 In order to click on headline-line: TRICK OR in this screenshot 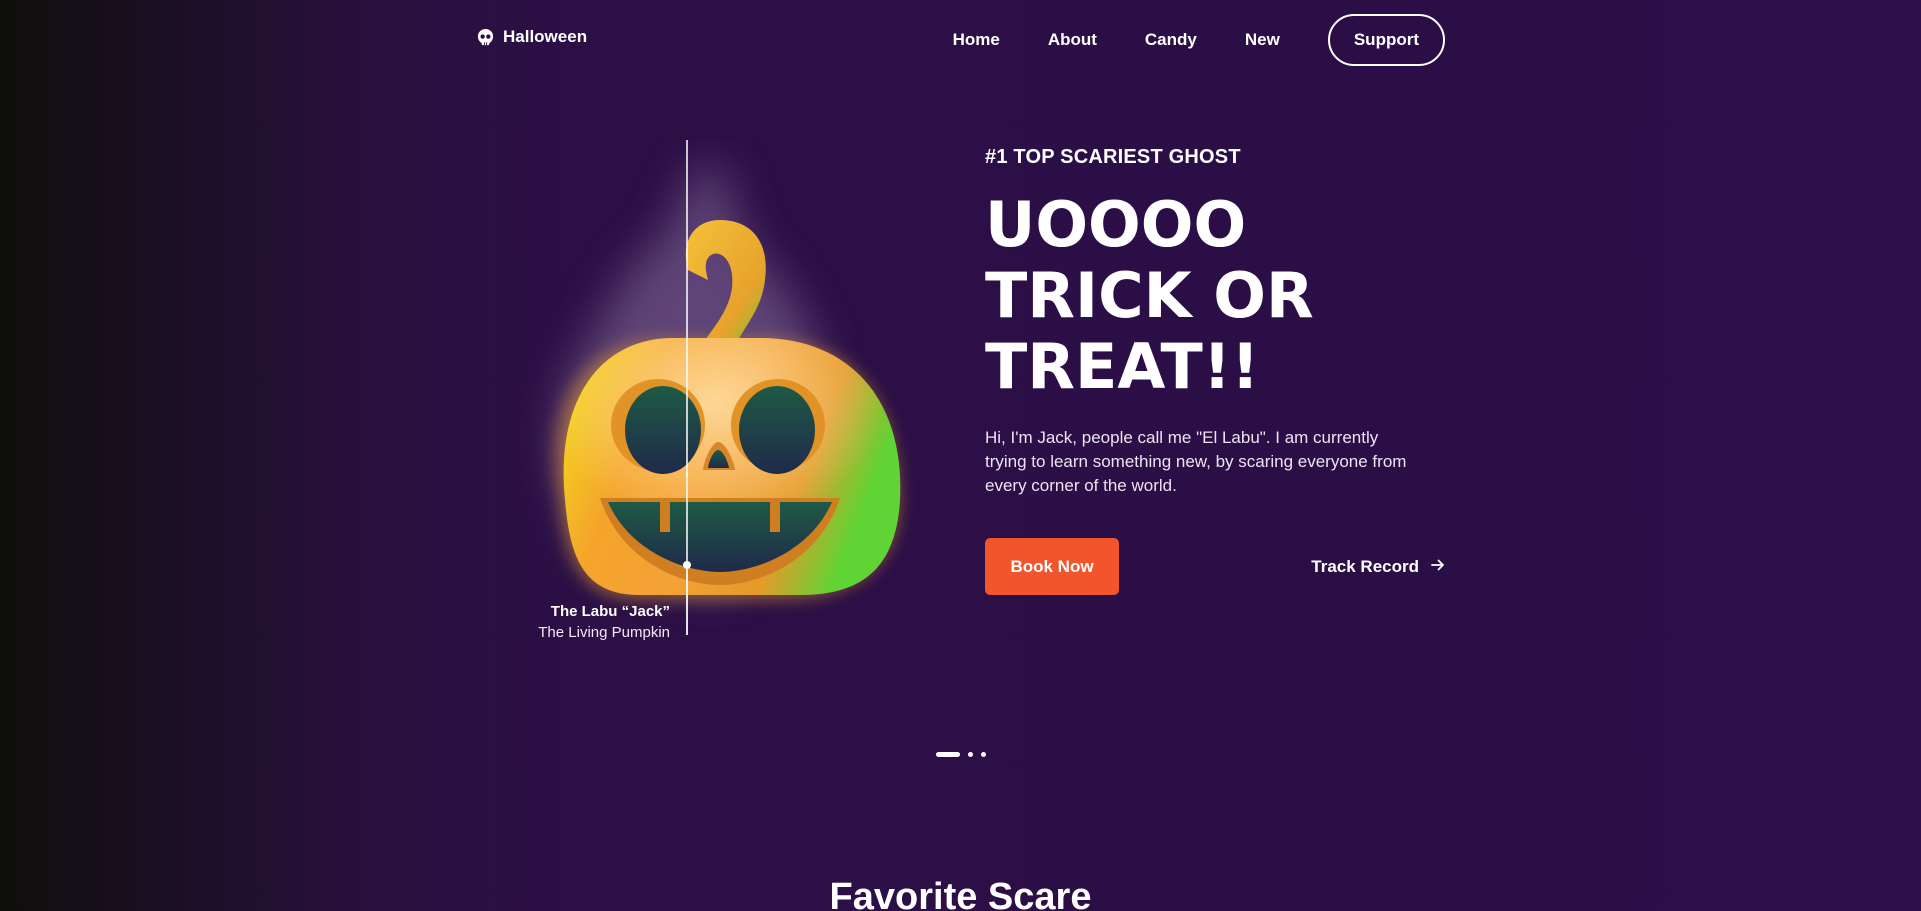, I will do `click(1149, 295)`.